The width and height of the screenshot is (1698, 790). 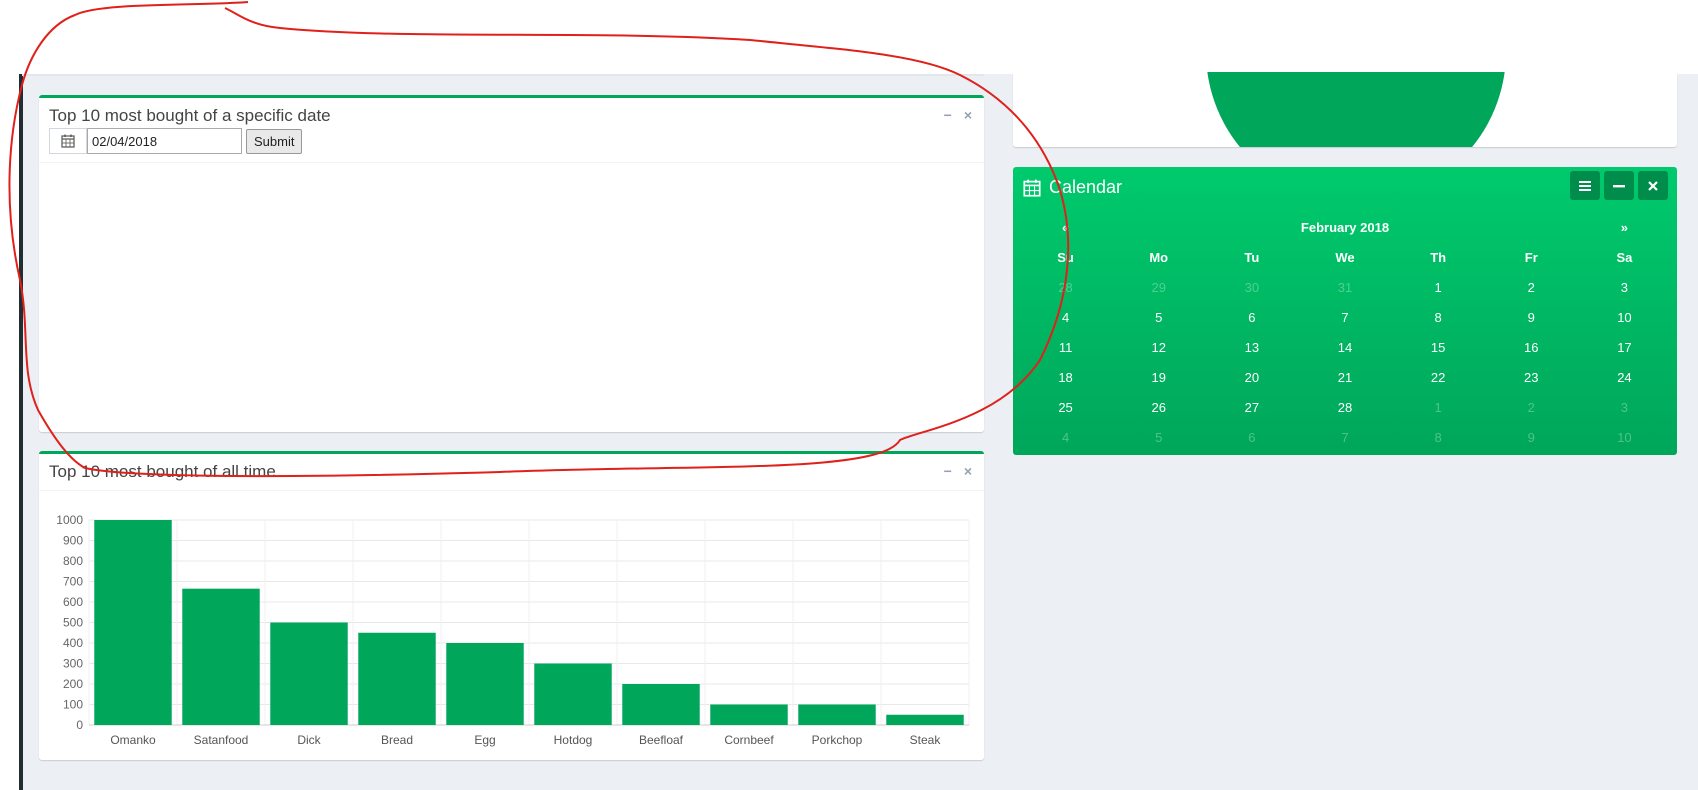 What do you see at coordinates (1065, 377) in the screenshot?
I see `calendar-day: 18` at bounding box center [1065, 377].